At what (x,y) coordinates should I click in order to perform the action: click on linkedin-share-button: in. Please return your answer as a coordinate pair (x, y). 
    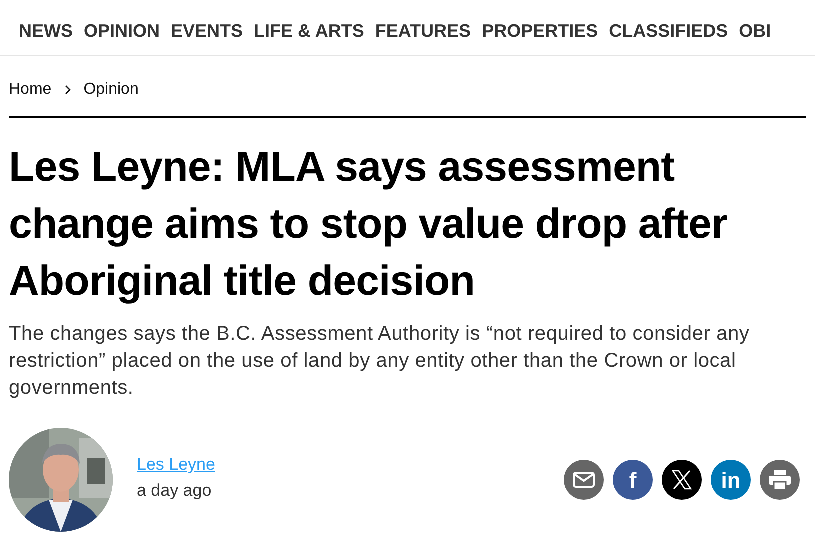
    Looking at the image, I should click on (731, 480).